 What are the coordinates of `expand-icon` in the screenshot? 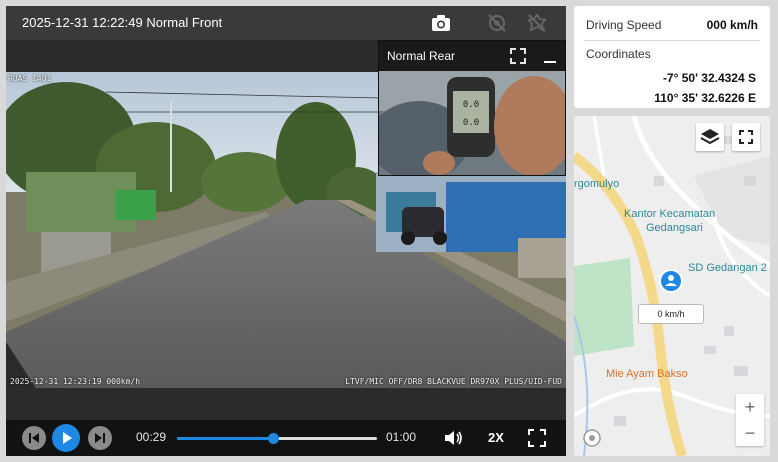 It's located at (518, 56).